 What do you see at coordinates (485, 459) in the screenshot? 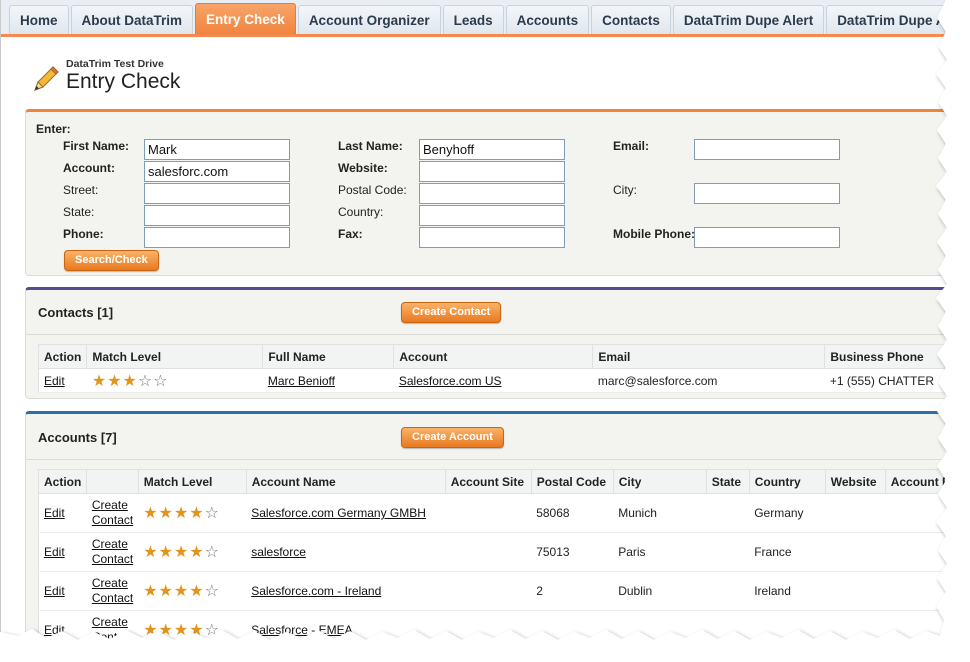
I see `accounts-divider` at bounding box center [485, 459].